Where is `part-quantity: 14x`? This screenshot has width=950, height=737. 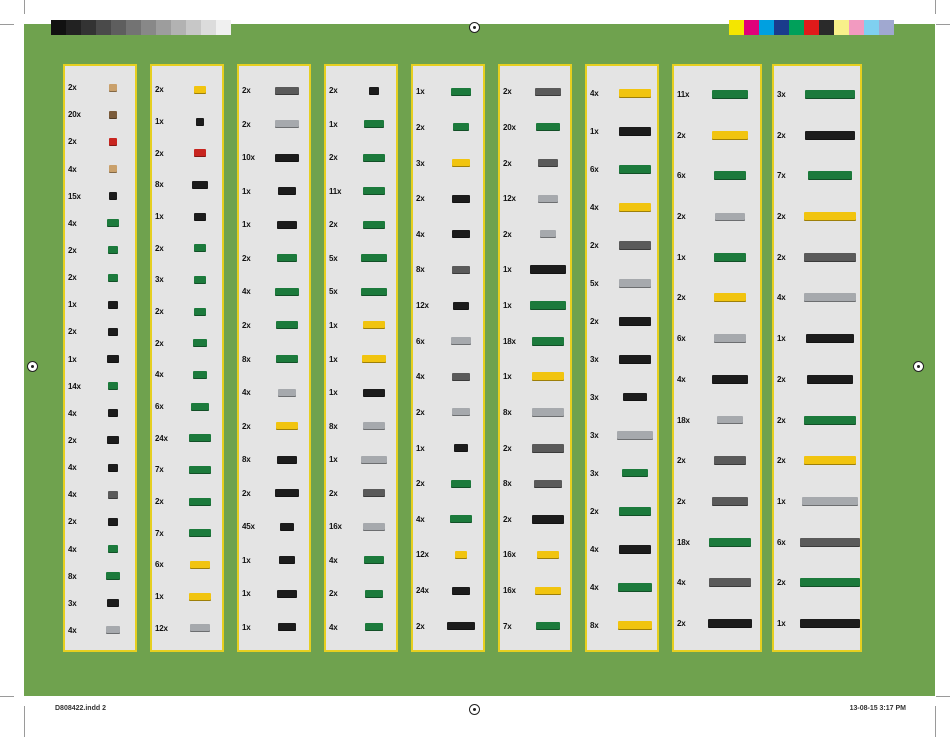
part-quantity: 14x is located at coordinates (74, 386).